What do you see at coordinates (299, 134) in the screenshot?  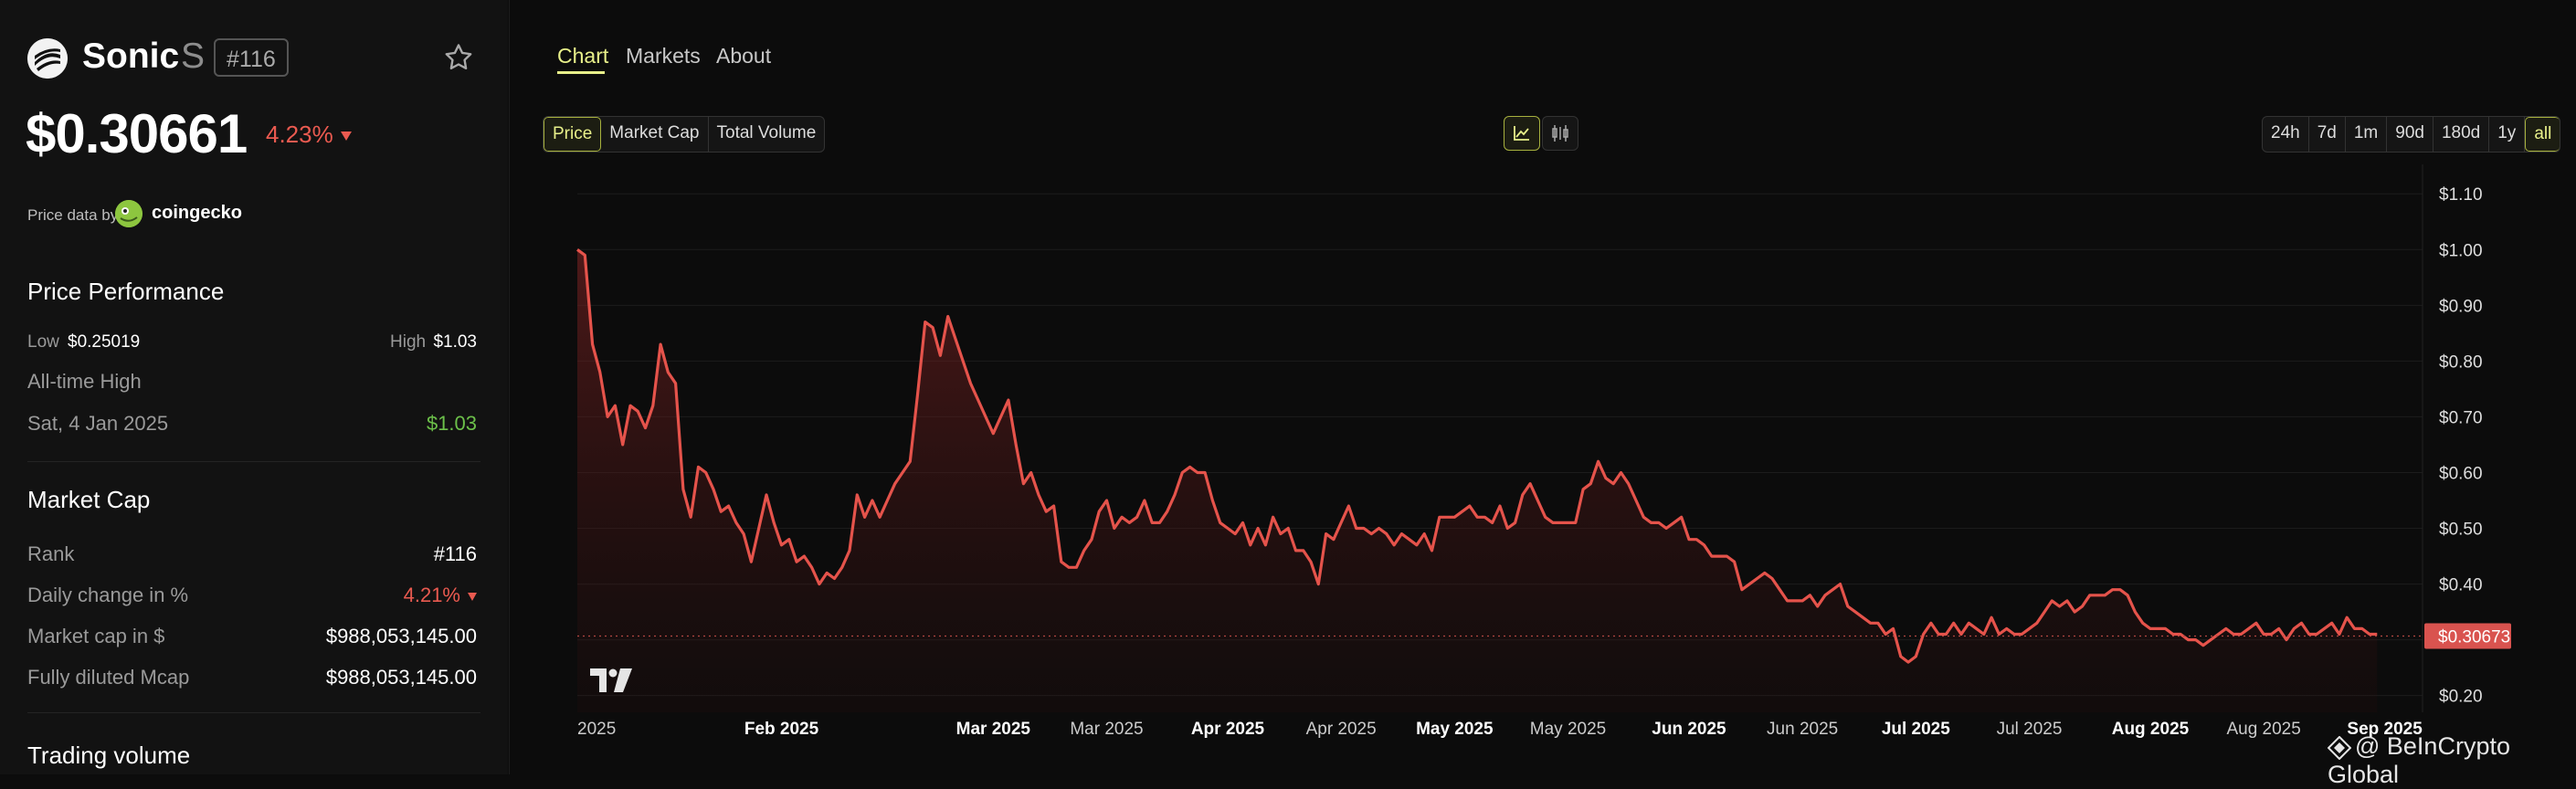 I see `price-change-value: 4.23%` at bounding box center [299, 134].